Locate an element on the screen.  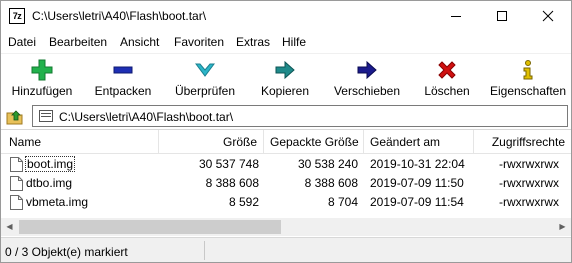
column-modified: Geändert am is located at coordinates (419, 142).